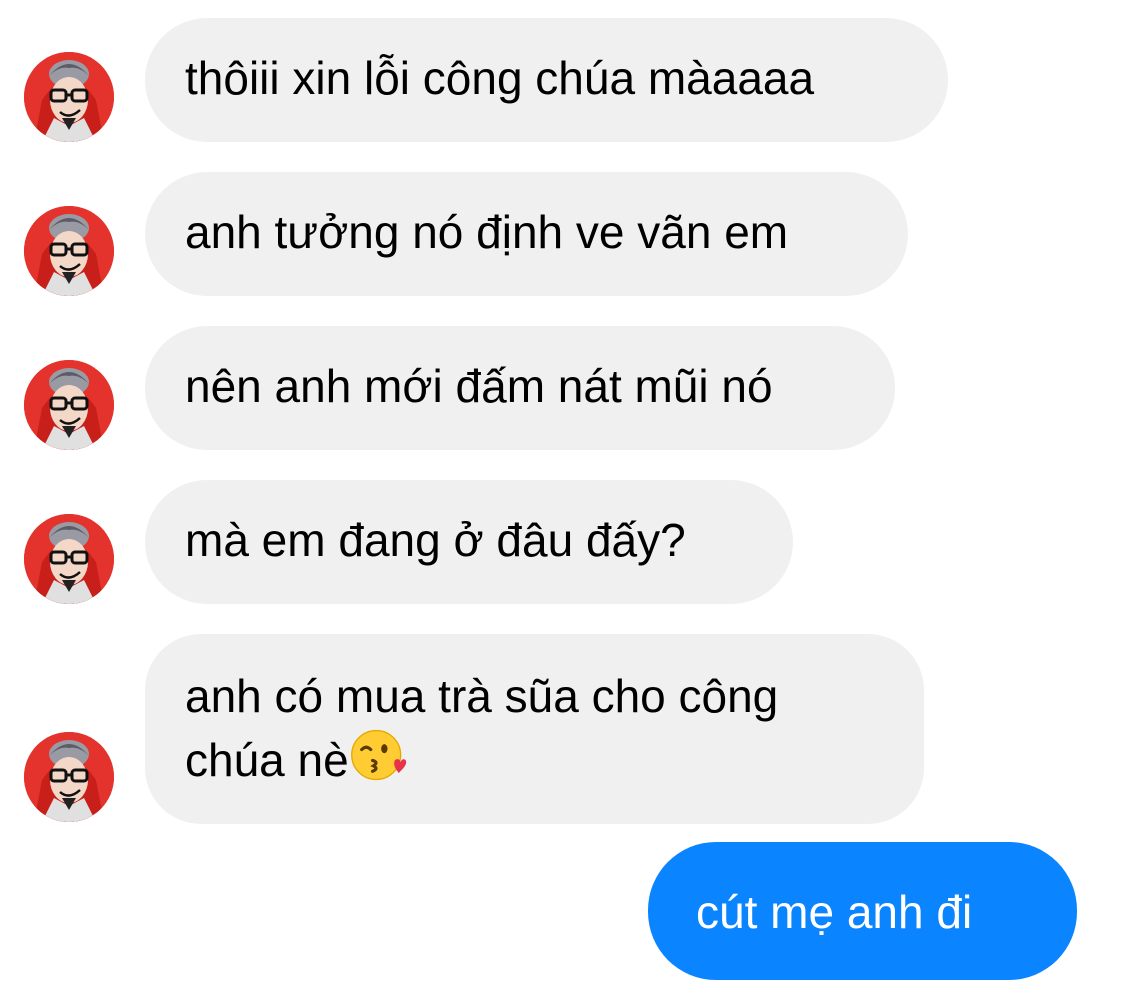 This screenshot has height=992, width=1125. I want to click on incoming-message-bubble: anh có mua trà sũa cho công chúa nè, so click(534, 729).